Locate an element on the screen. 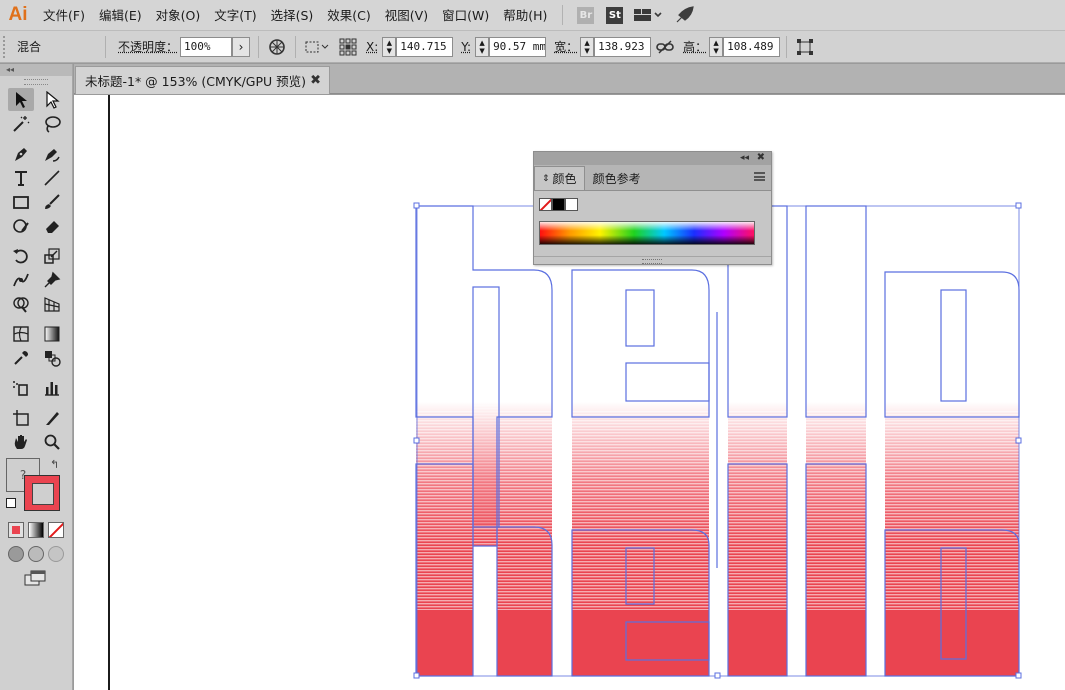  symbol-sprayer-tool-icon is located at coordinates (21, 387).